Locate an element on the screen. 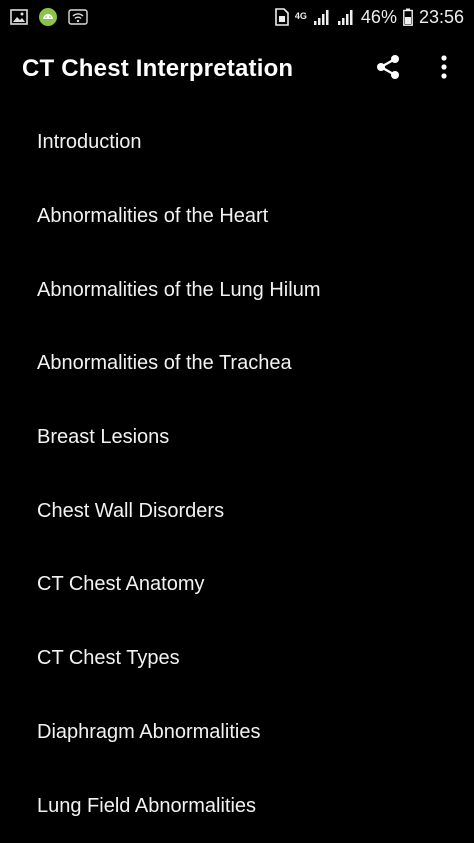 This screenshot has height=843, width=474. list-item-label: CT Chest Types is located at coordinates (108, 658).